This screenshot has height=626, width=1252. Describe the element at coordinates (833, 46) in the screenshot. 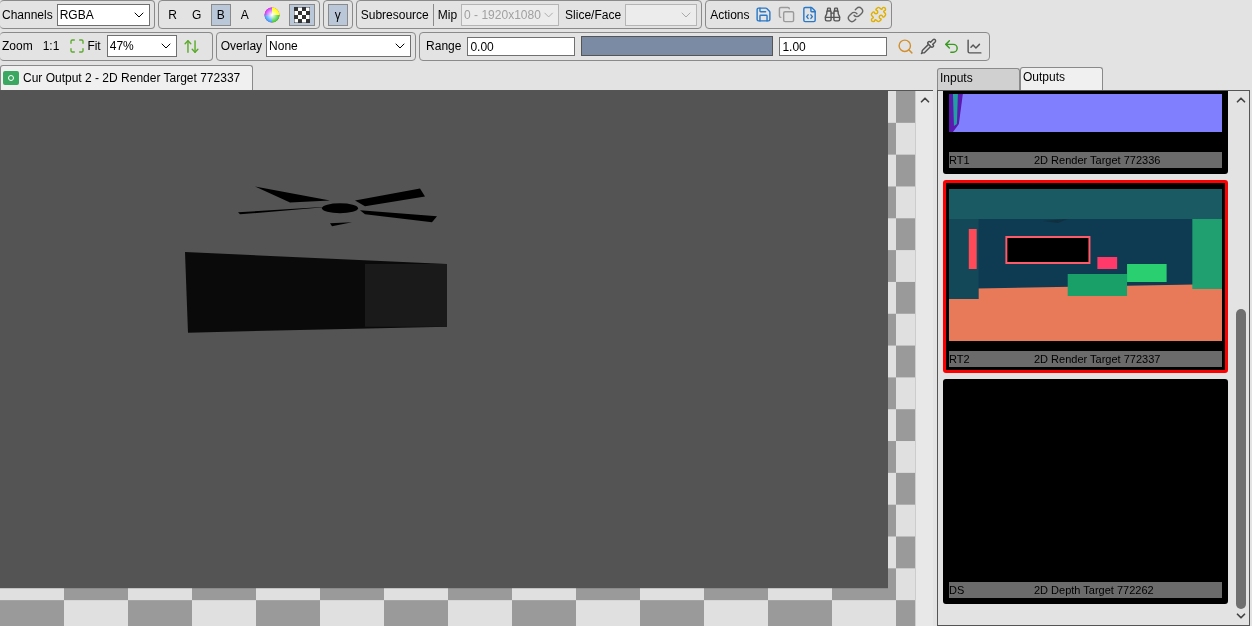

I see `range-max-field: 1.00` at that location.